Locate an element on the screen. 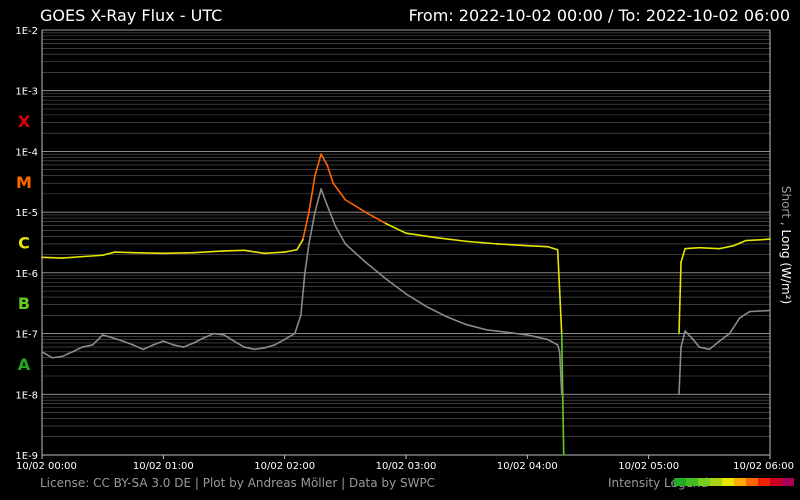 The height and width of the screenshot is (500, 800). x-tick-label: 10/02 01:00 is located at coordinates (163, 466).